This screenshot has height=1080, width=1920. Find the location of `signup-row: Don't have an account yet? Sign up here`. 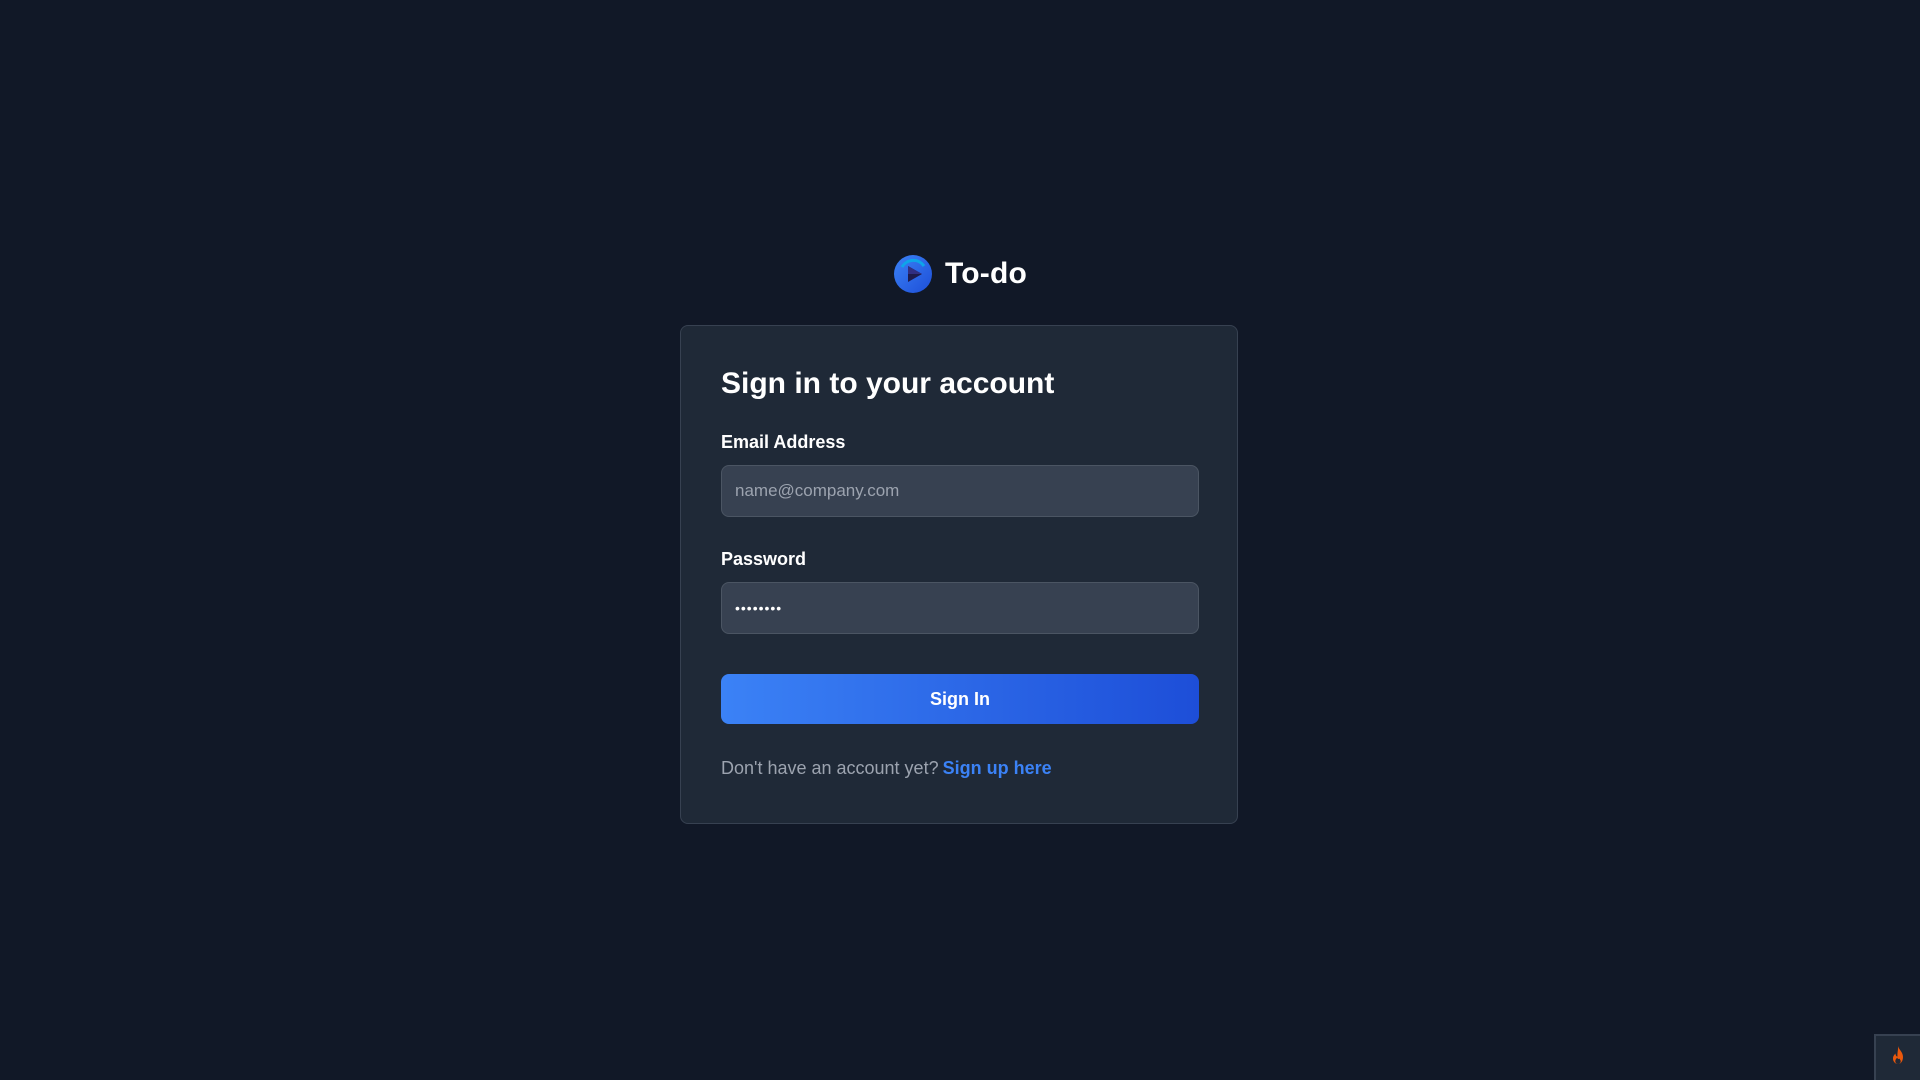

signup-row: Don't have an account yet? Sign up here is located at coordinates (959, 768).